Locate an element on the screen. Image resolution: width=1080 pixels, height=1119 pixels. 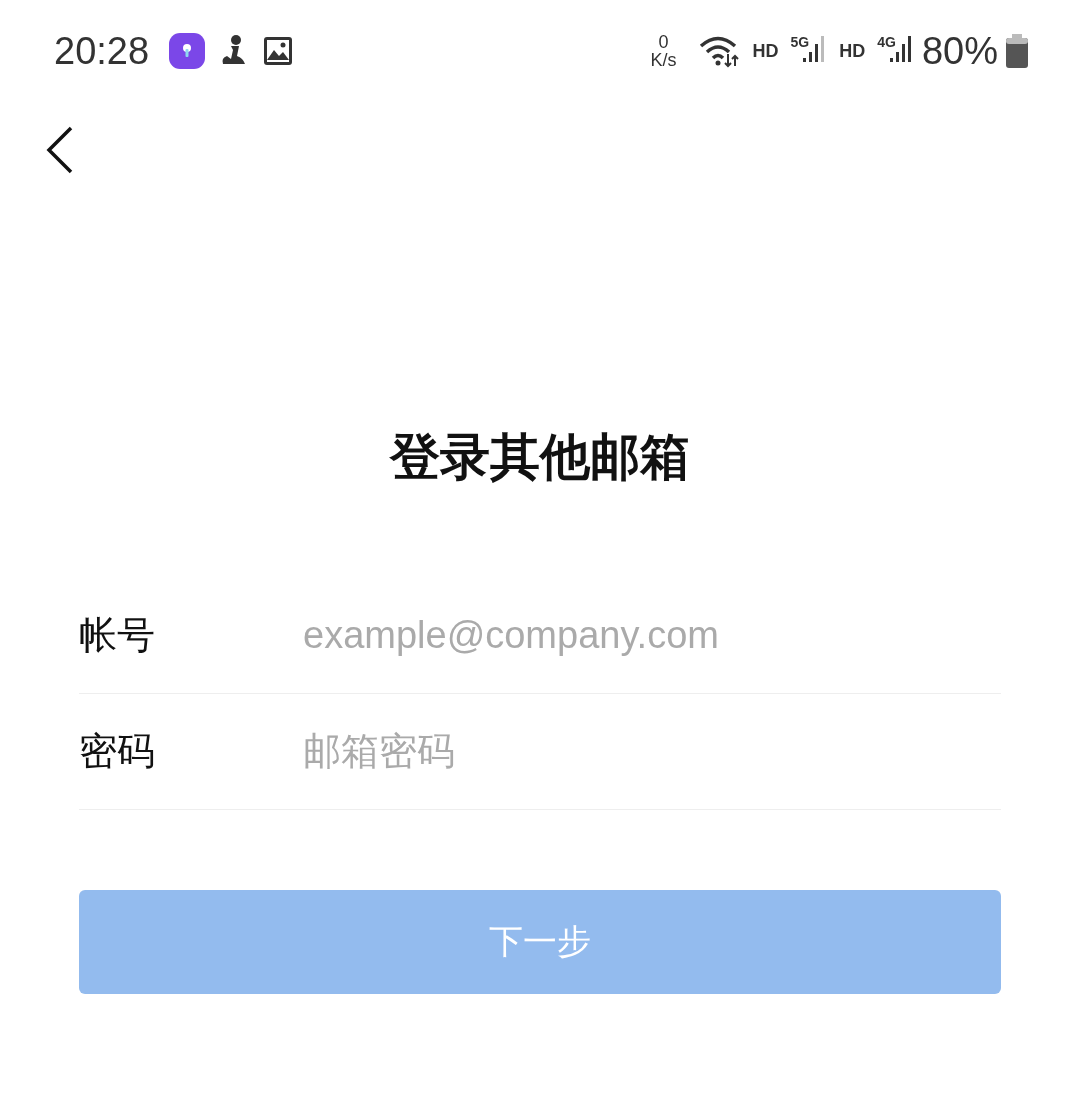
battery-percent: 80% is located at coordinates (959, 51).